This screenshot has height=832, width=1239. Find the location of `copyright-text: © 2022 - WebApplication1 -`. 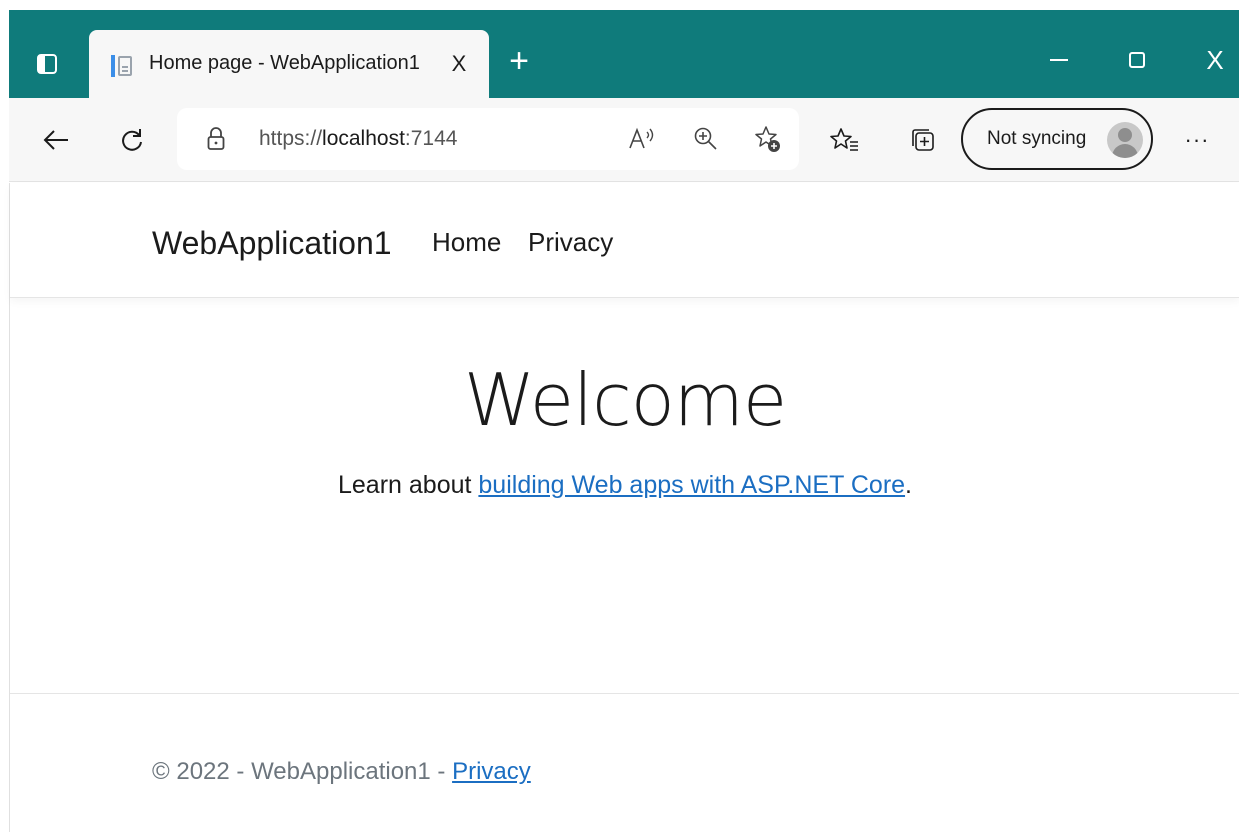

copyright-text: © 2022 - WebApplication1 - is located at coordinates (302, 771).